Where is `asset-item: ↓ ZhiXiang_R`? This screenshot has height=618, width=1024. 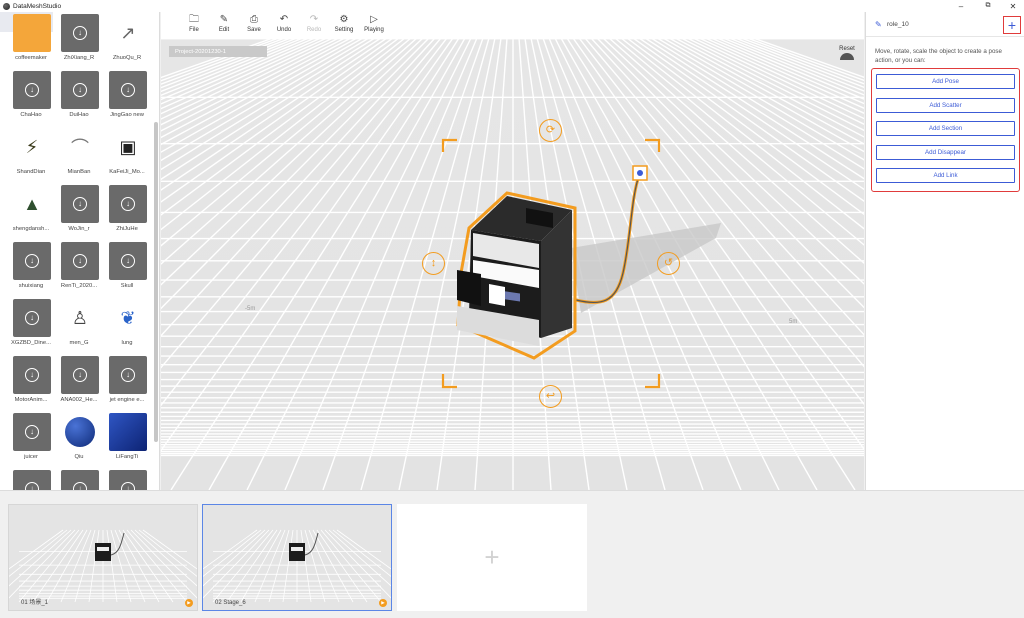 asset-item: ↓ ZhiXiang_R is located at coordinates (79, 41).